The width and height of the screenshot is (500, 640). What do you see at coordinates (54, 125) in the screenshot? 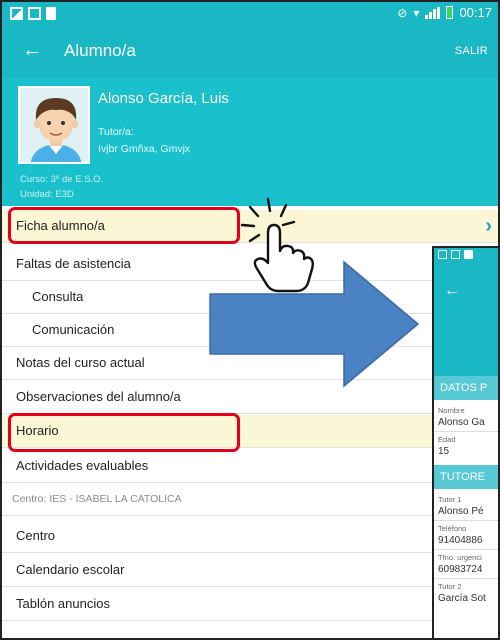
I see `student-avatar` at bounding box center [54, 125].